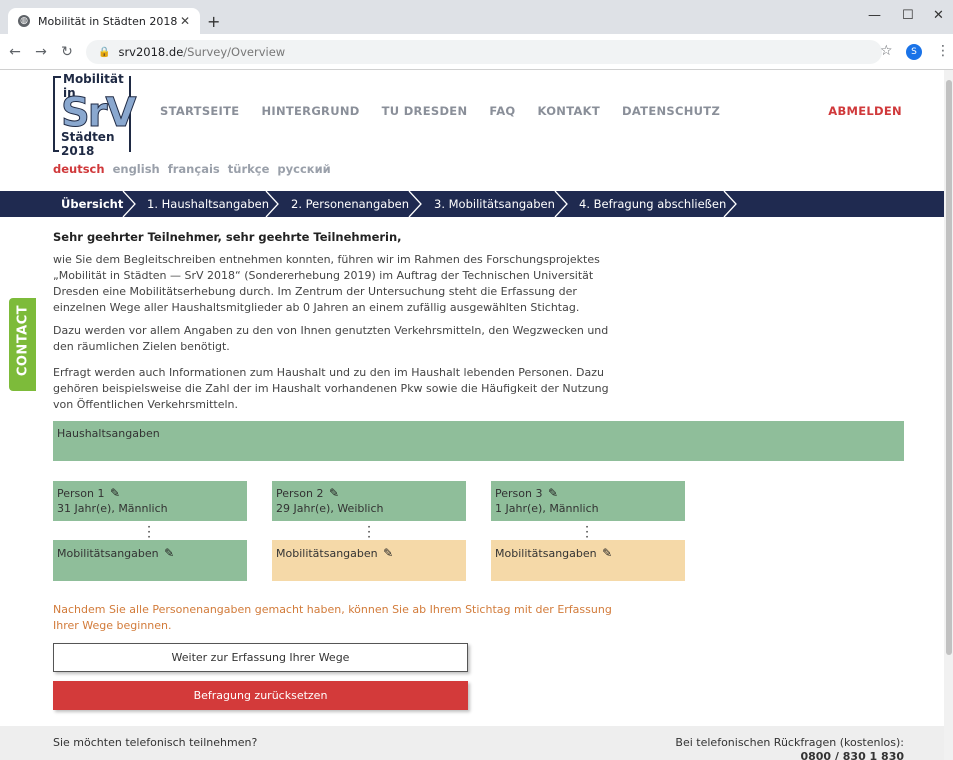 The width and height of the screenshot is (953, 760). I want to click on scrollbar-thumb, so click(949, 367).